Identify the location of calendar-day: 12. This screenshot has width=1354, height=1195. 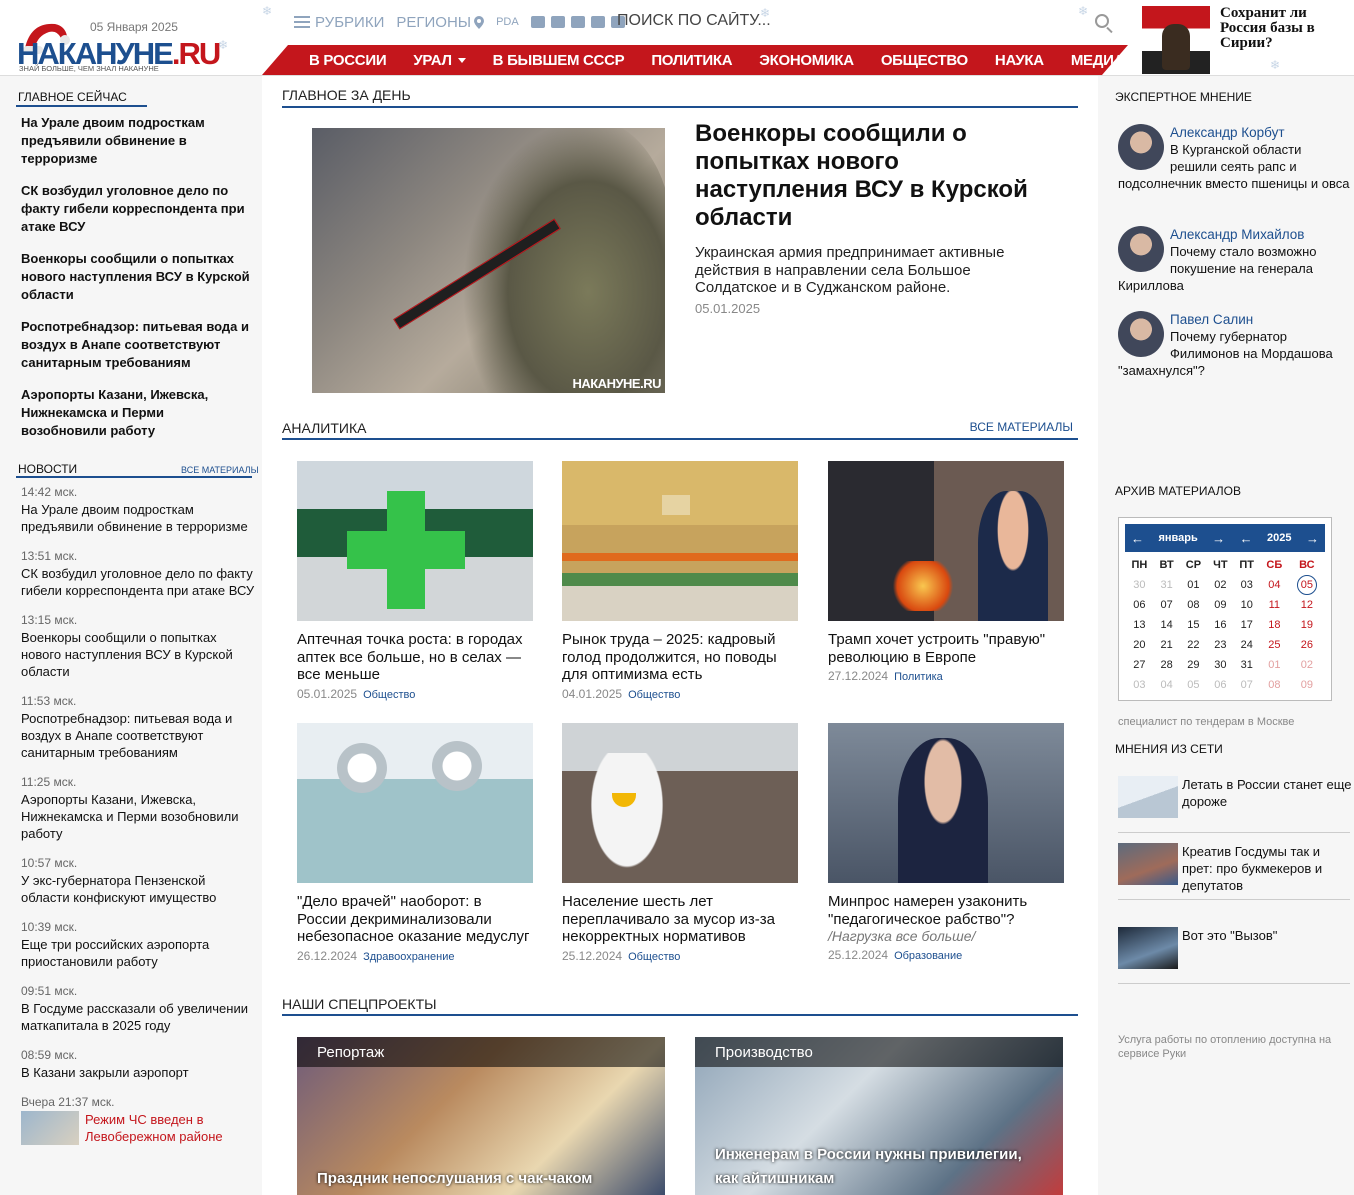
(1307, 605).